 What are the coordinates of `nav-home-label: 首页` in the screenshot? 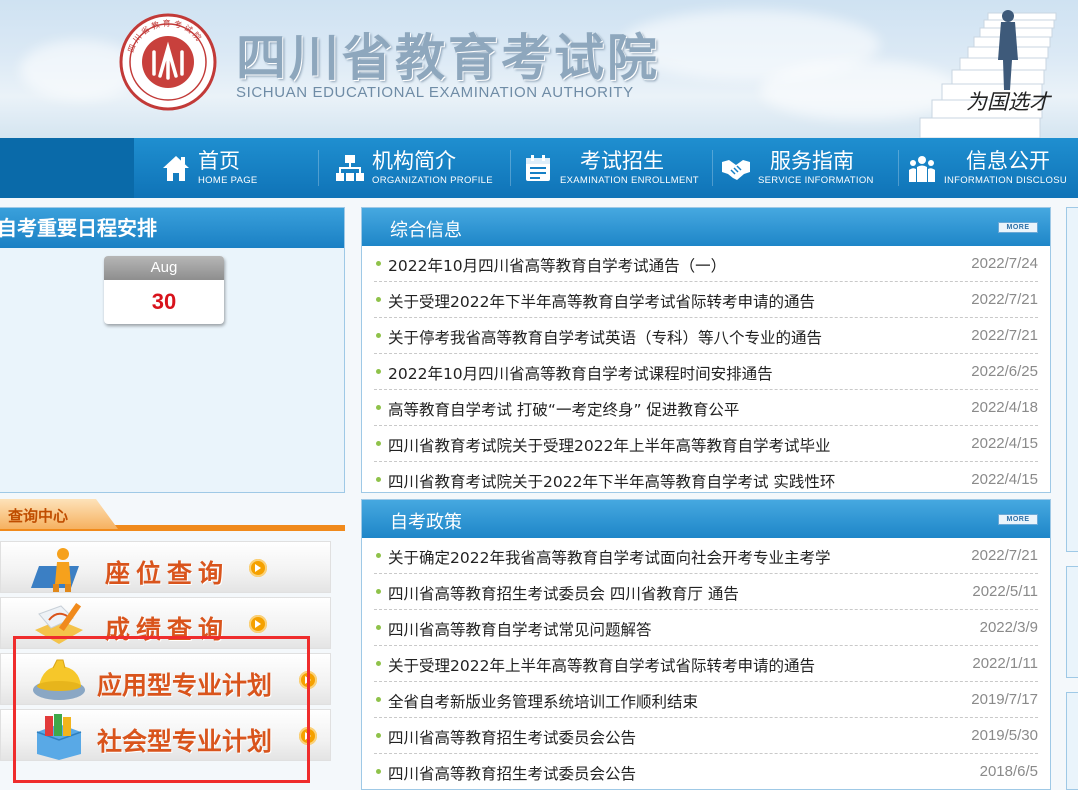 It's located at (219, 160).